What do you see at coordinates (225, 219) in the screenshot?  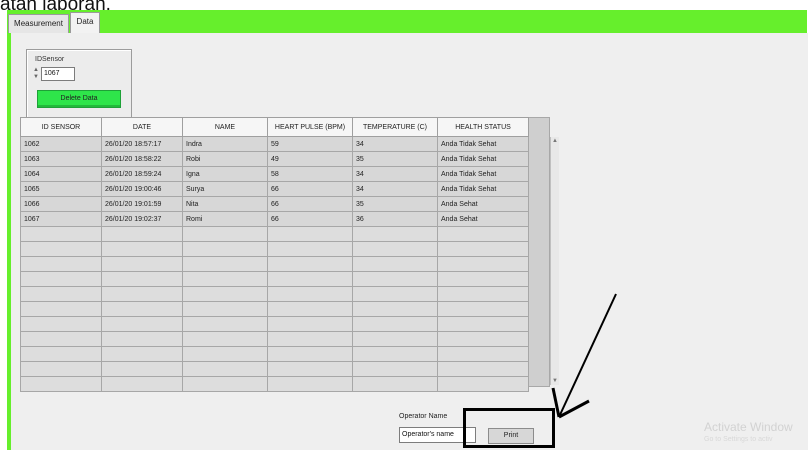 I see `cell-name: Romi` at bounding box center [225, 219].